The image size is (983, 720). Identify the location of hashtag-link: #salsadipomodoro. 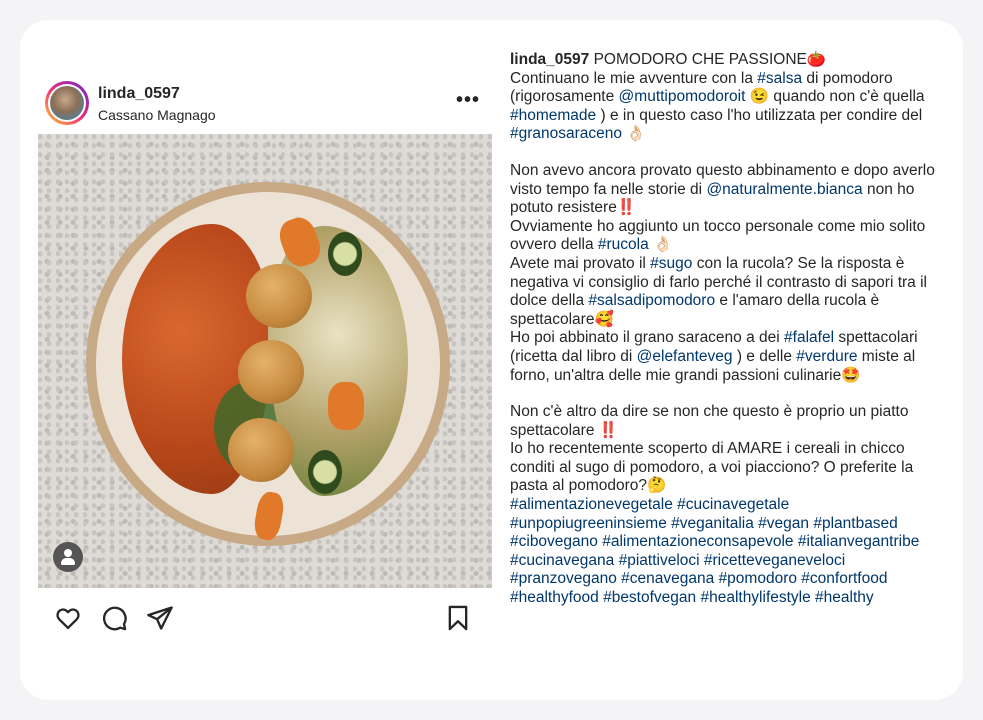
(651, 300).